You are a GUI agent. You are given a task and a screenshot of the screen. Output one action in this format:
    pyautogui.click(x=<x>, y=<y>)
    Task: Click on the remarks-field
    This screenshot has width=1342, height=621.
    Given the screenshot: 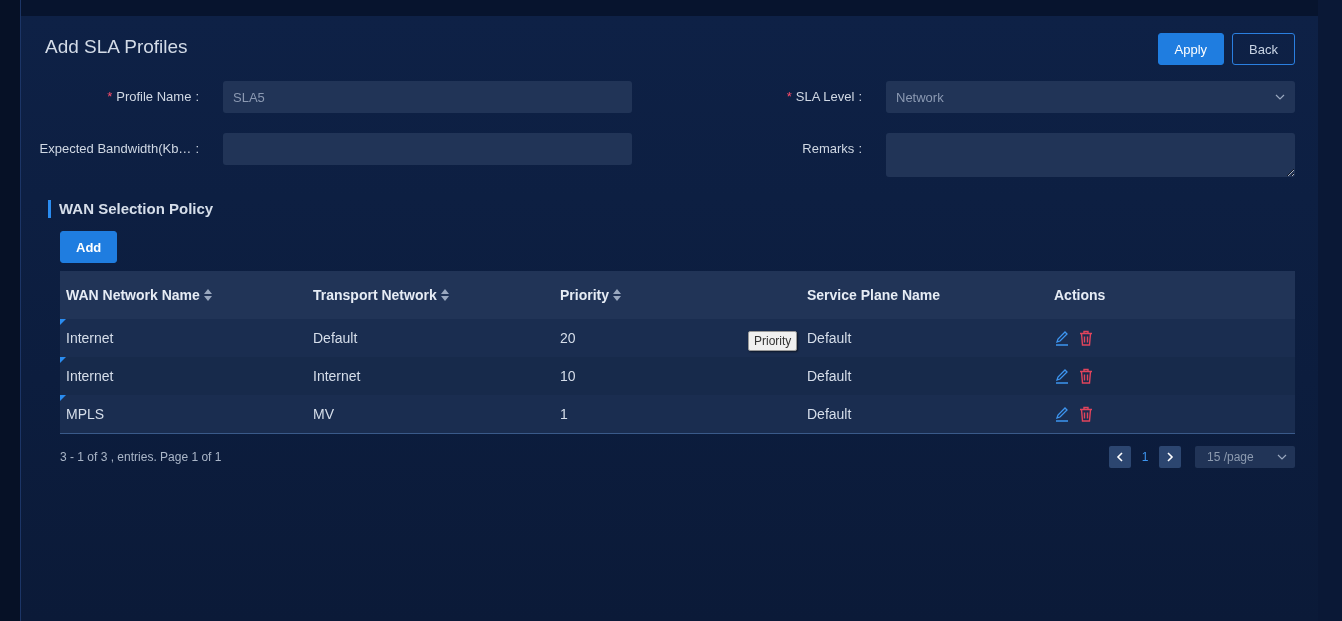 What is the action you would take?
    pyautogui.click(x=1090, y=155)
    